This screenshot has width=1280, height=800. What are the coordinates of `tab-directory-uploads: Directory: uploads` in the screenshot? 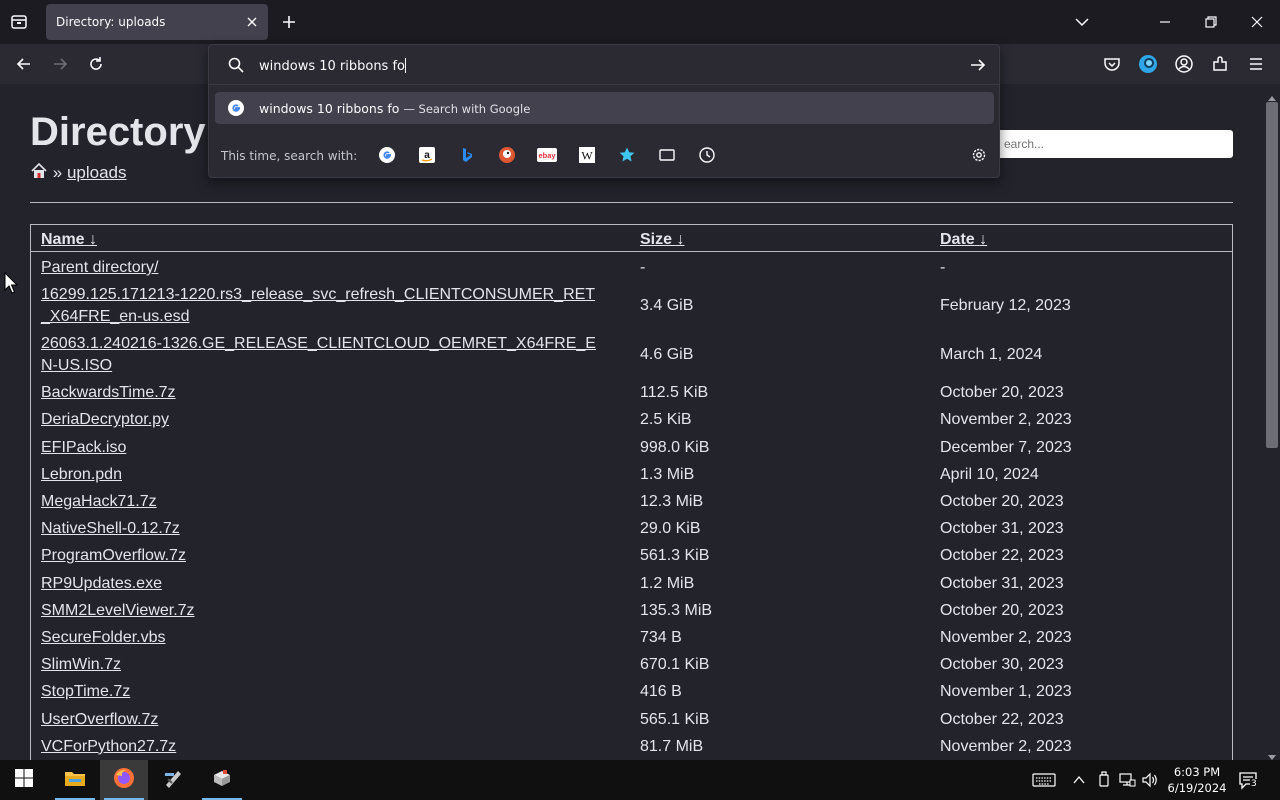 It's located at (157, 22).